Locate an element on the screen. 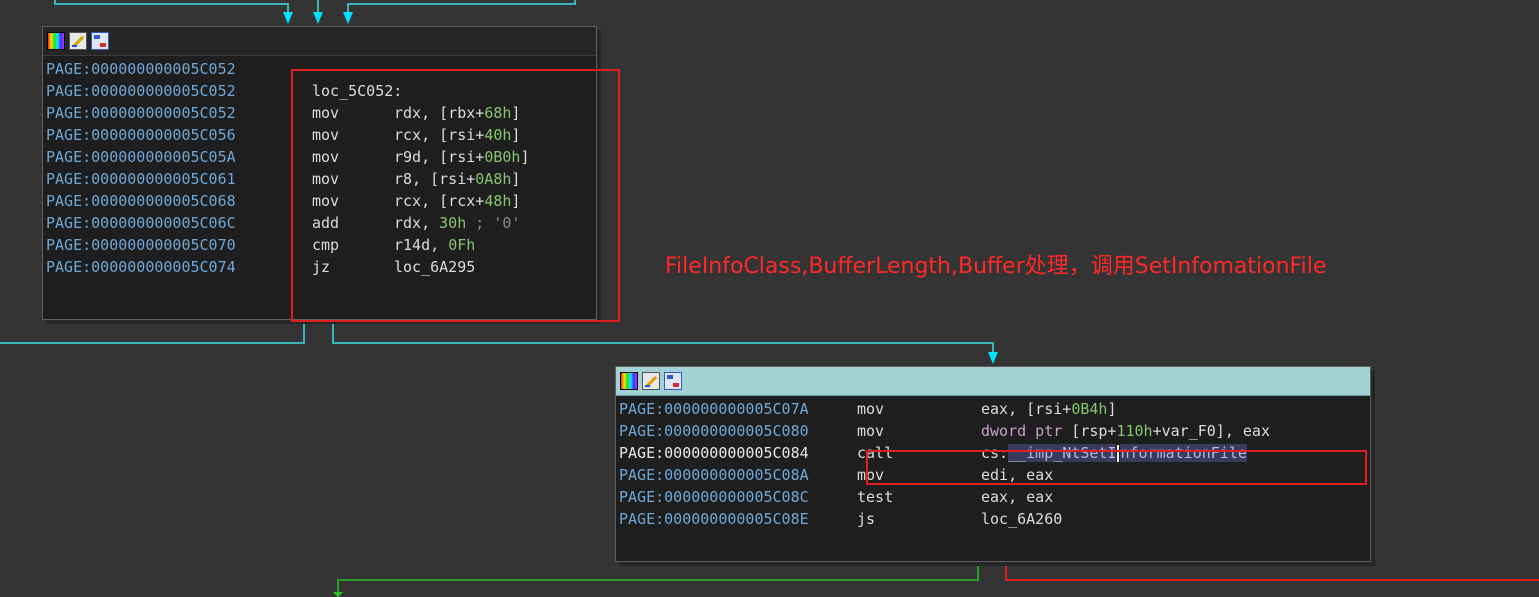 The image size is (1539, 597). code-line: PAGE:000000000005C08E js loc_6A260 is located at coordinates (993, 519).